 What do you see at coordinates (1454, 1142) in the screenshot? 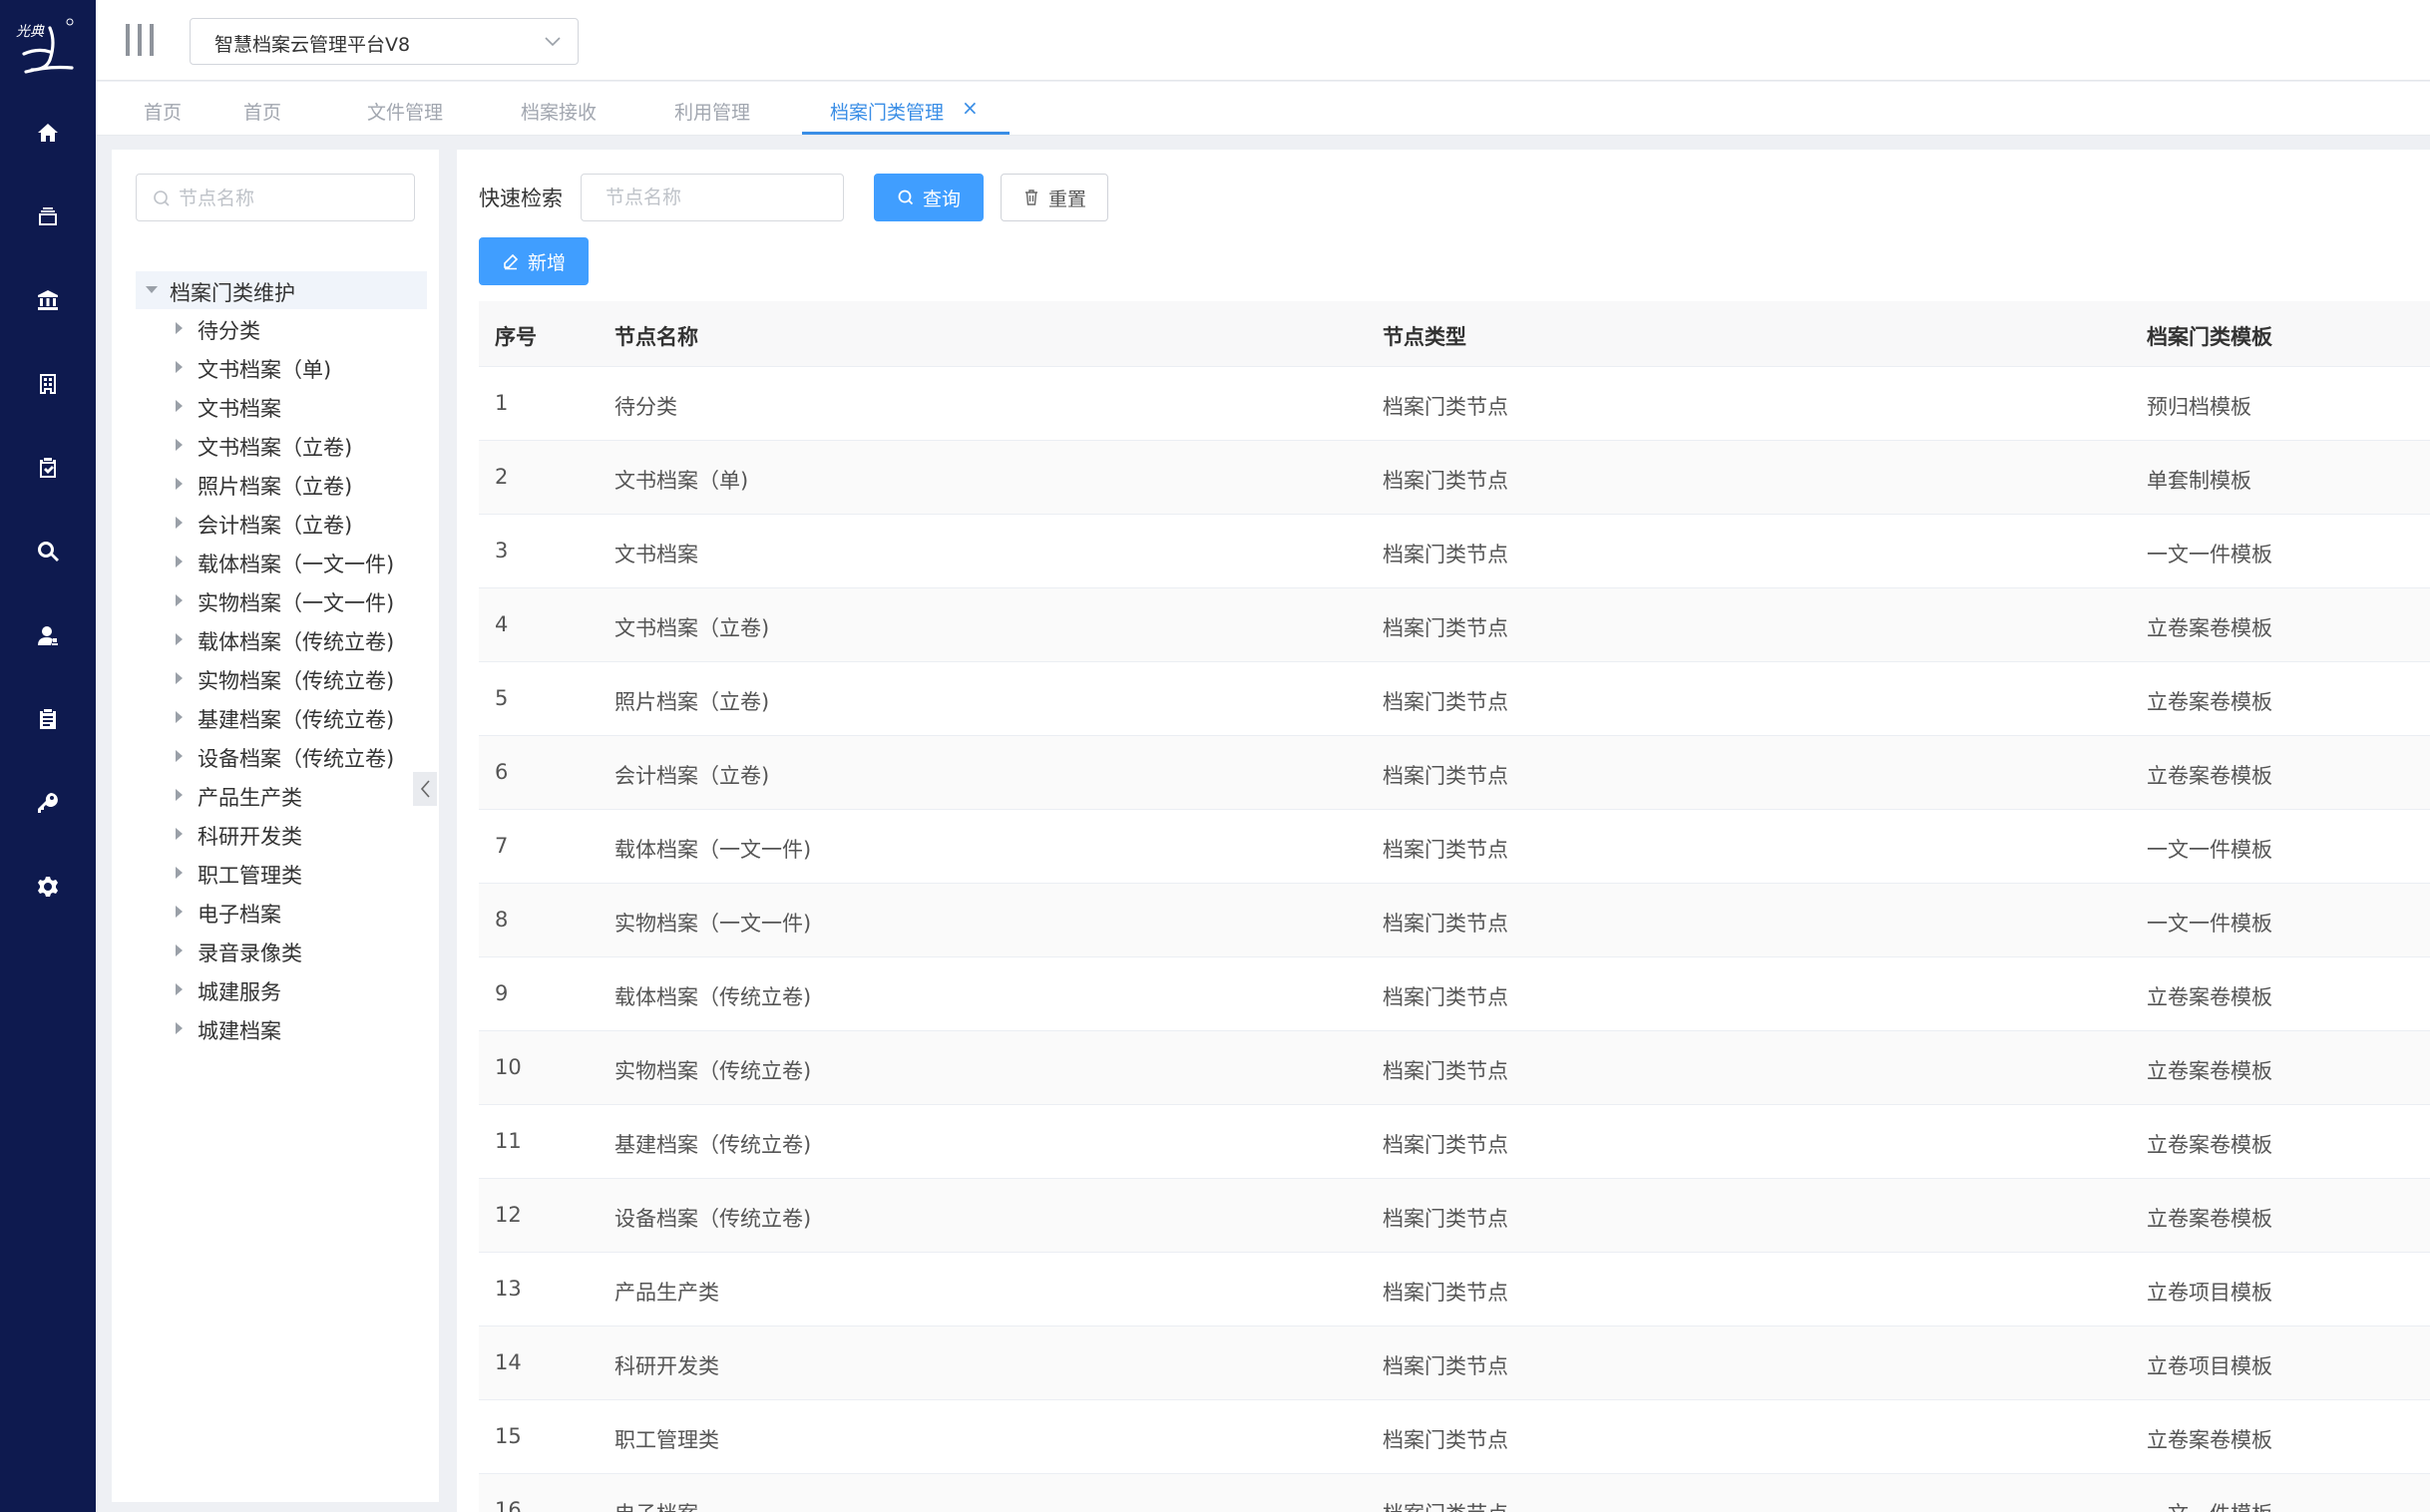
I see `table-row: 11 基建档案（传统立卷) 档案门类节点 立卷案卷模板` at bounding box center [1454, 1142].